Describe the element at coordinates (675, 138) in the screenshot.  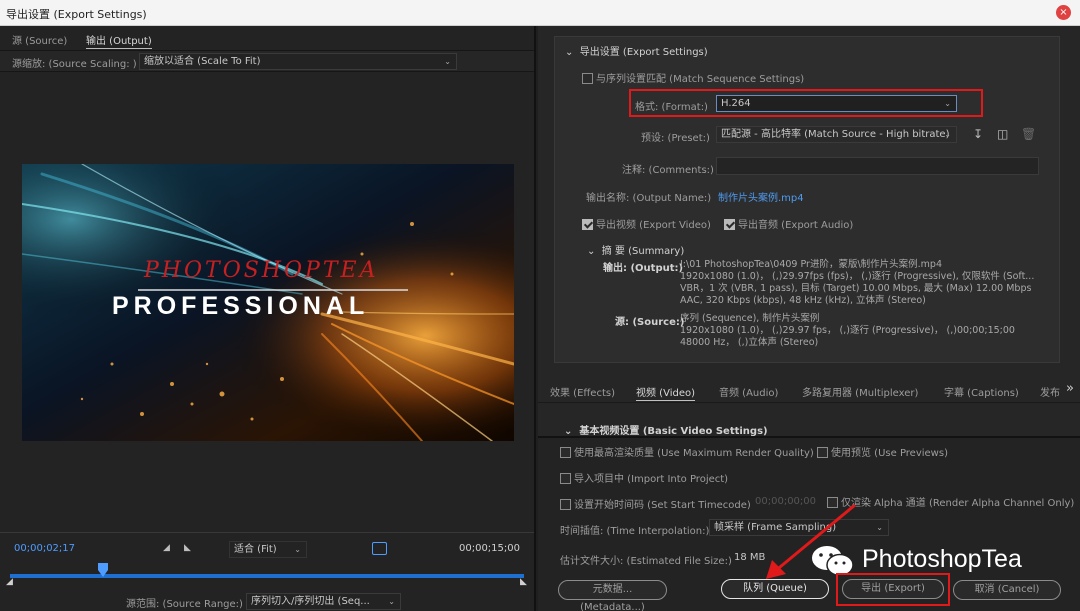
I see `preset-label: 预设: (Preset:)` at that location.